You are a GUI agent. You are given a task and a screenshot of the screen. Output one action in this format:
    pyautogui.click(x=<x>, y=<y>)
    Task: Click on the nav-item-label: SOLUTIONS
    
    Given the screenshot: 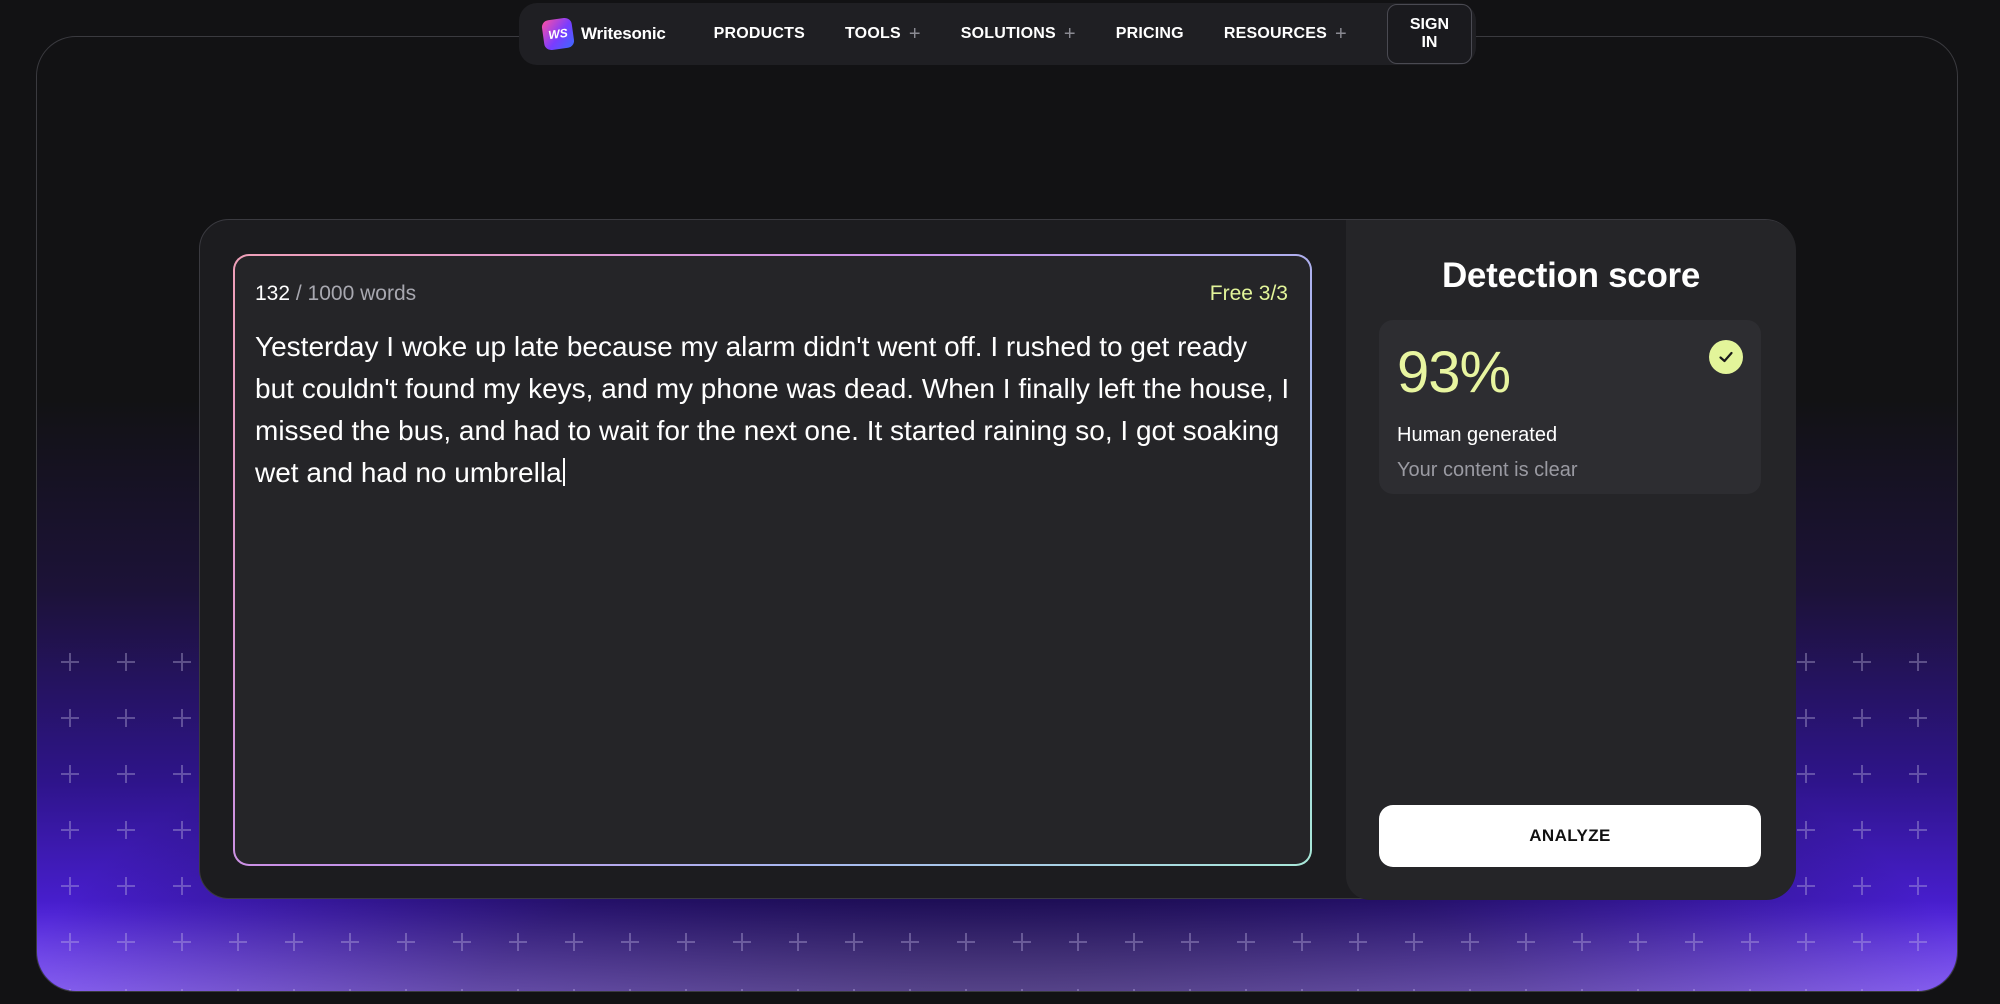 What is the action you would take?
    pyautogui.click(x=1008, y=33)
    